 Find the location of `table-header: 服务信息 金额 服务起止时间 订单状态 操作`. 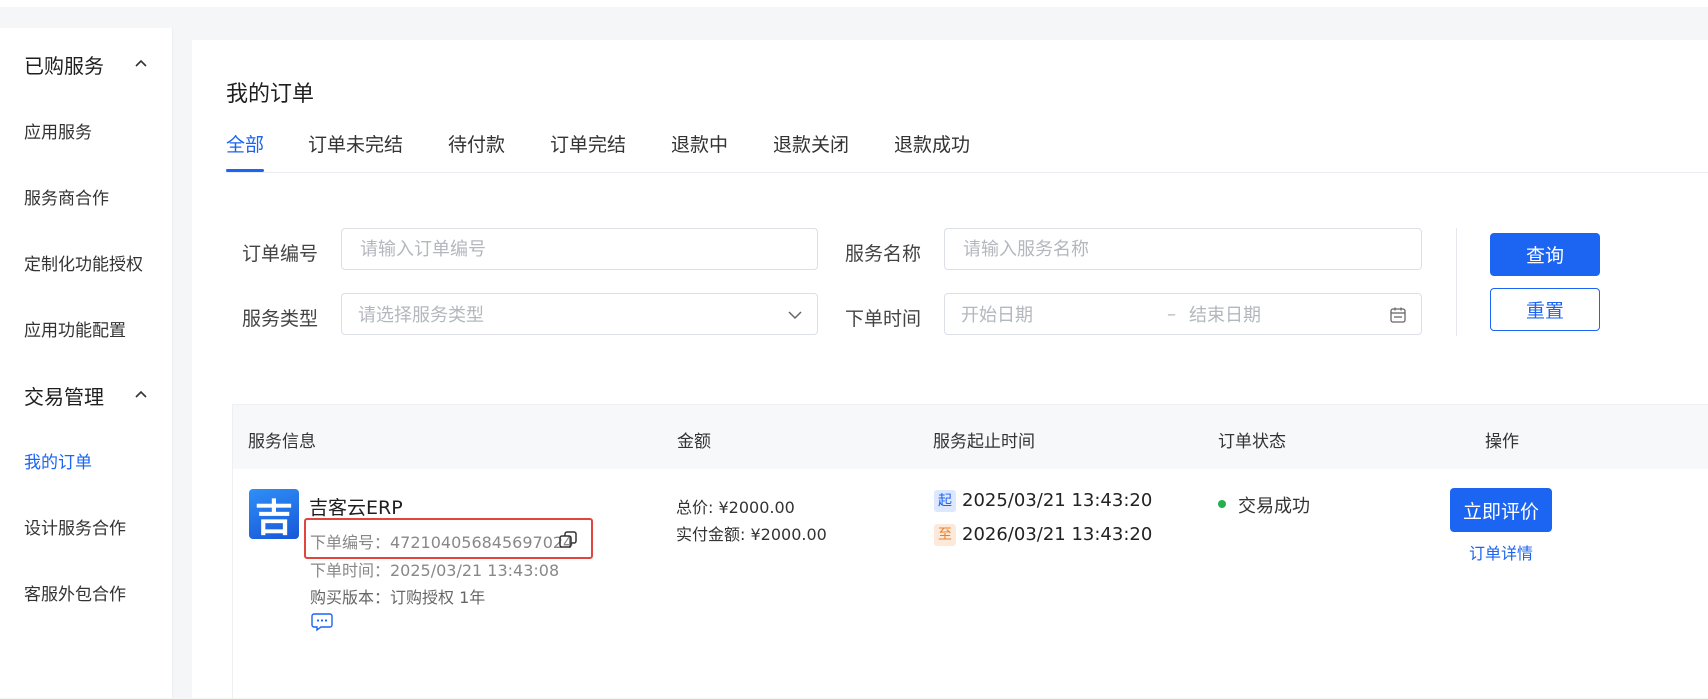

table-header: 服务信息 金额 服务起止时间 订单状态 操作 is located at coordinates (970, 437).